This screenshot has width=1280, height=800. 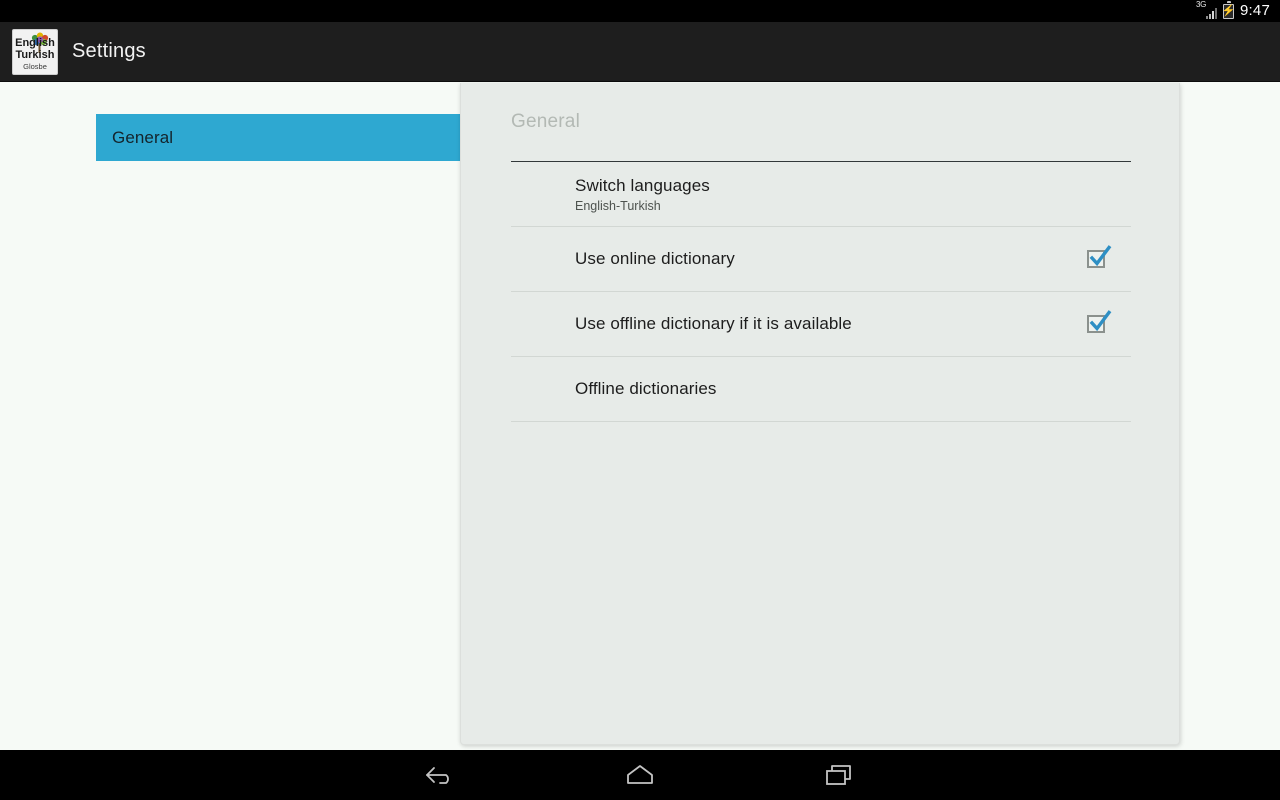 What do you see at coordinates (35, 42) in the screenshot?
I see `app-logo-line1: English` at bounding box center [35, 42].